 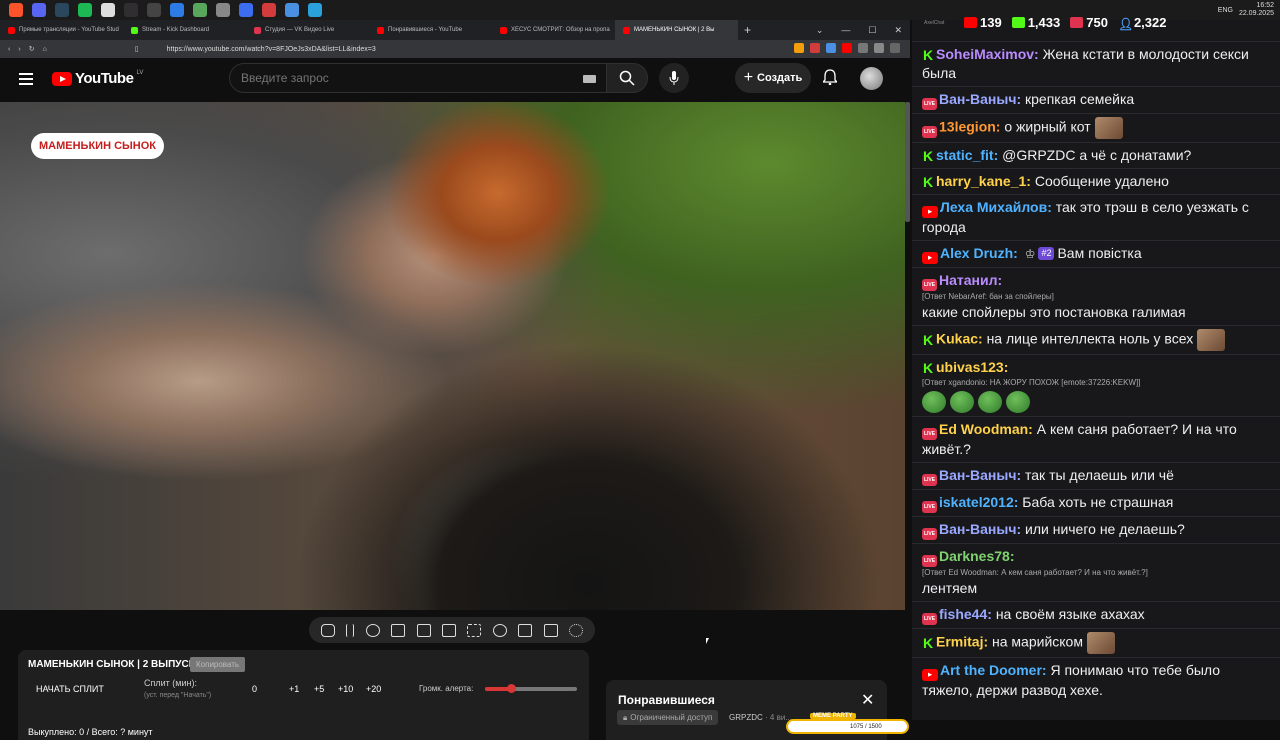 What do you see at coordinates (62, 78) in the screenshot?
I see `youtube-play-icon` at bounding box center [62, 78].